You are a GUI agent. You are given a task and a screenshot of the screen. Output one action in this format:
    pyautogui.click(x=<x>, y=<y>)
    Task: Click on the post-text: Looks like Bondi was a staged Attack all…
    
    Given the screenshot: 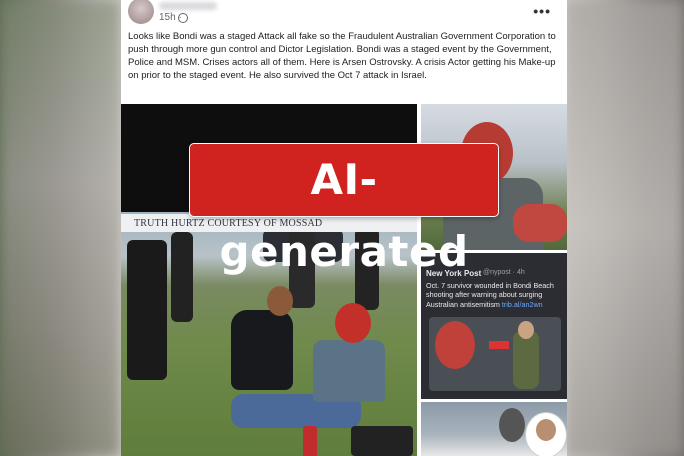 What is the action you would take?
    pyautogui.click(x=342, y=56)
    